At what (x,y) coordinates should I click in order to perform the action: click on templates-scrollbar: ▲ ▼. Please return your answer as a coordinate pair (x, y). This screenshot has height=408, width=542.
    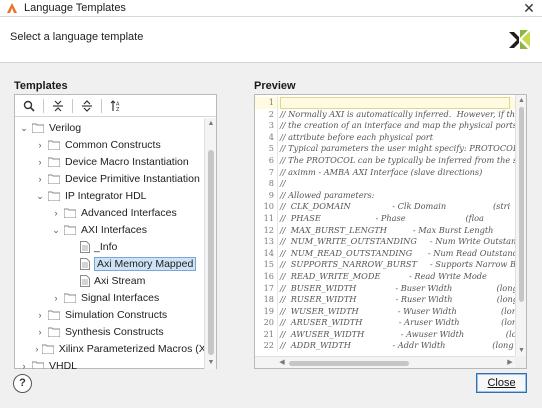
    Looking at the image, I should click on (210, 243).